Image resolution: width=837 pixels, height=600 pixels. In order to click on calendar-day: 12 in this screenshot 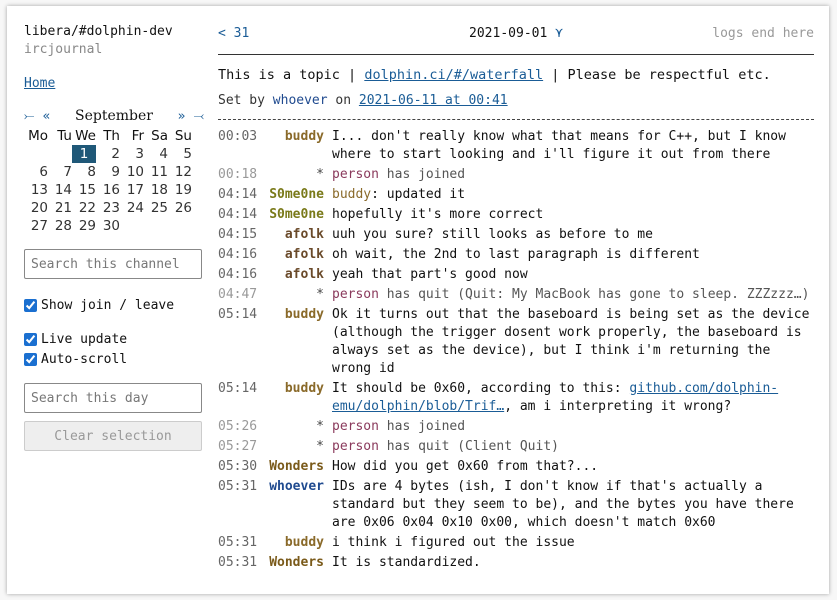, I will do `click(180, 172)`.